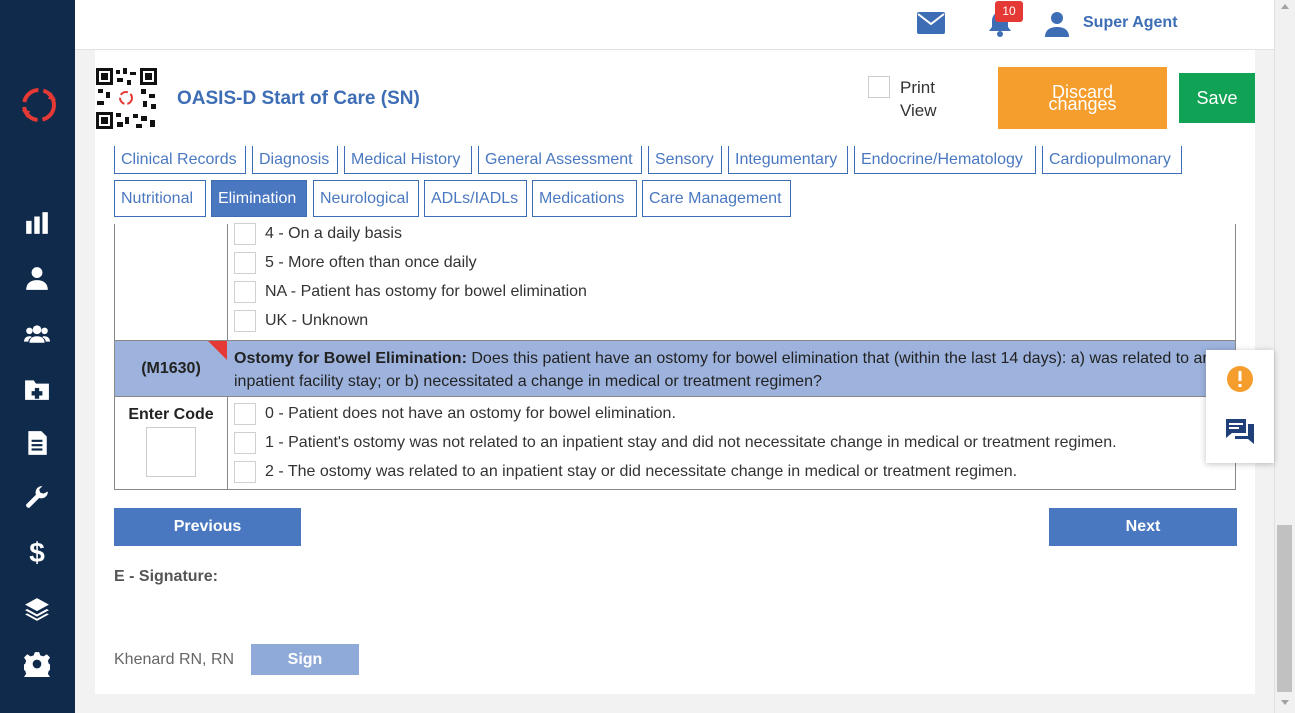  What do you see at coordinates (171, 414) in the screenshot?
I see `enter-code-label: Enter Code` at bounding box center [171, 414].